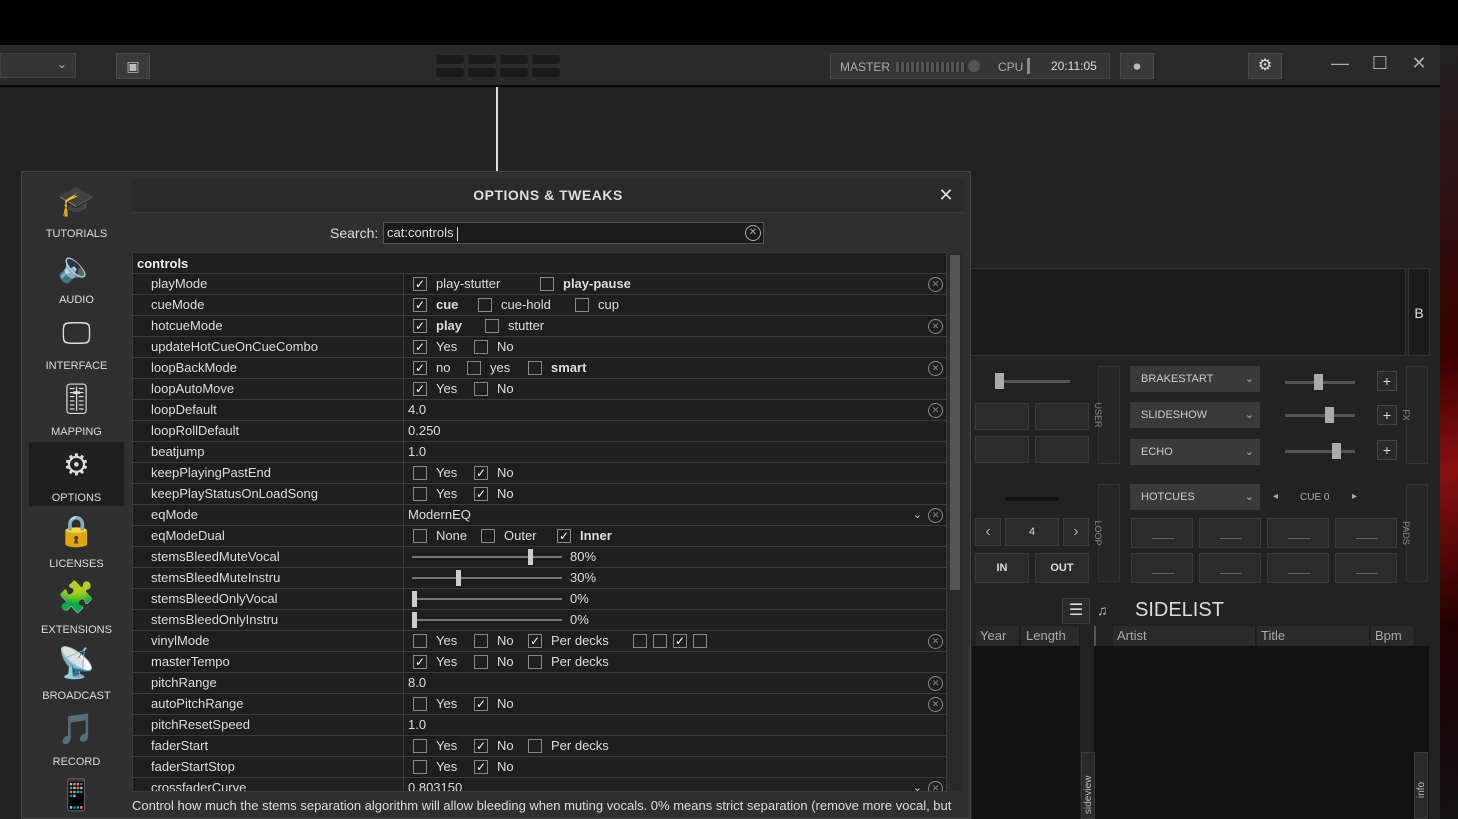 The width and height of the screenshot is (1458, 819). What do you see at coordinates (76, 606) in the screenshot?
I see `sidebar-item-extensions: 🧩 EXTENSIONS` at bounding box center [76, 606].